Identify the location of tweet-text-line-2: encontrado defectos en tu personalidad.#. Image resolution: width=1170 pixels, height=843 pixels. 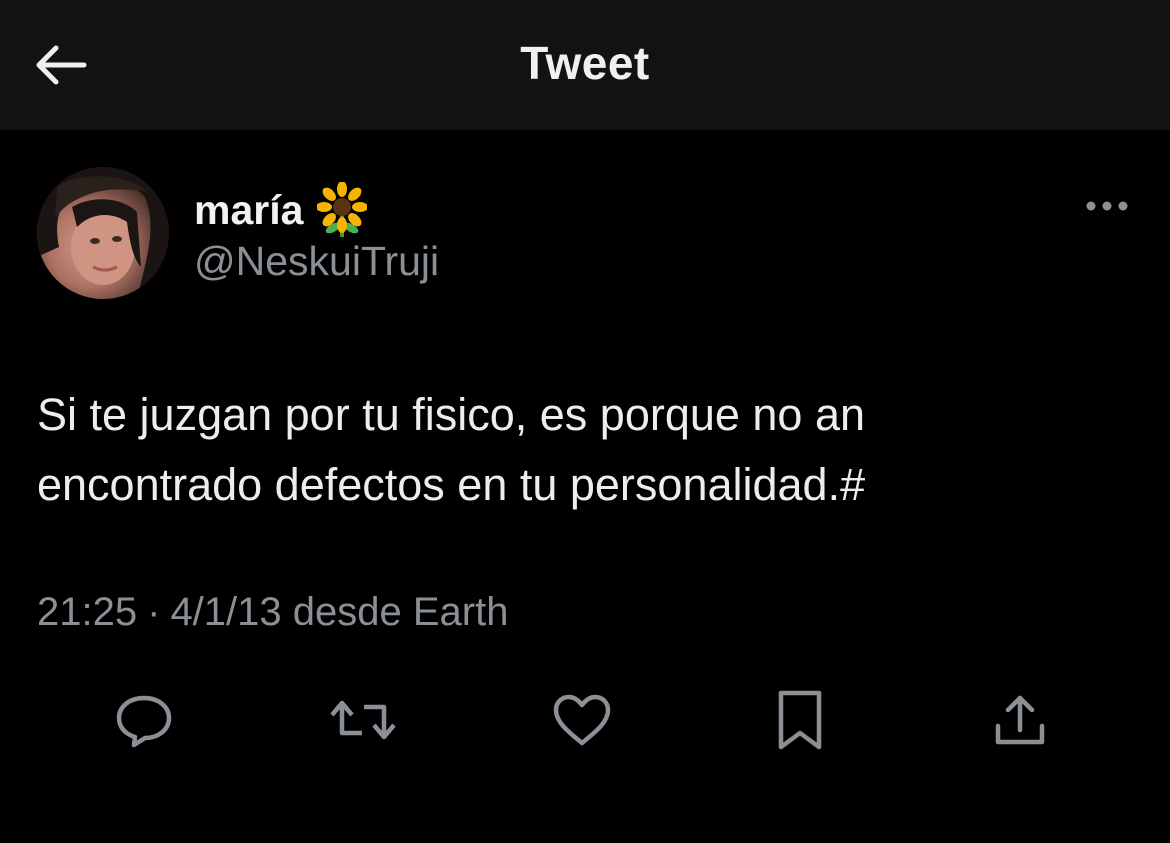
(451, 484).